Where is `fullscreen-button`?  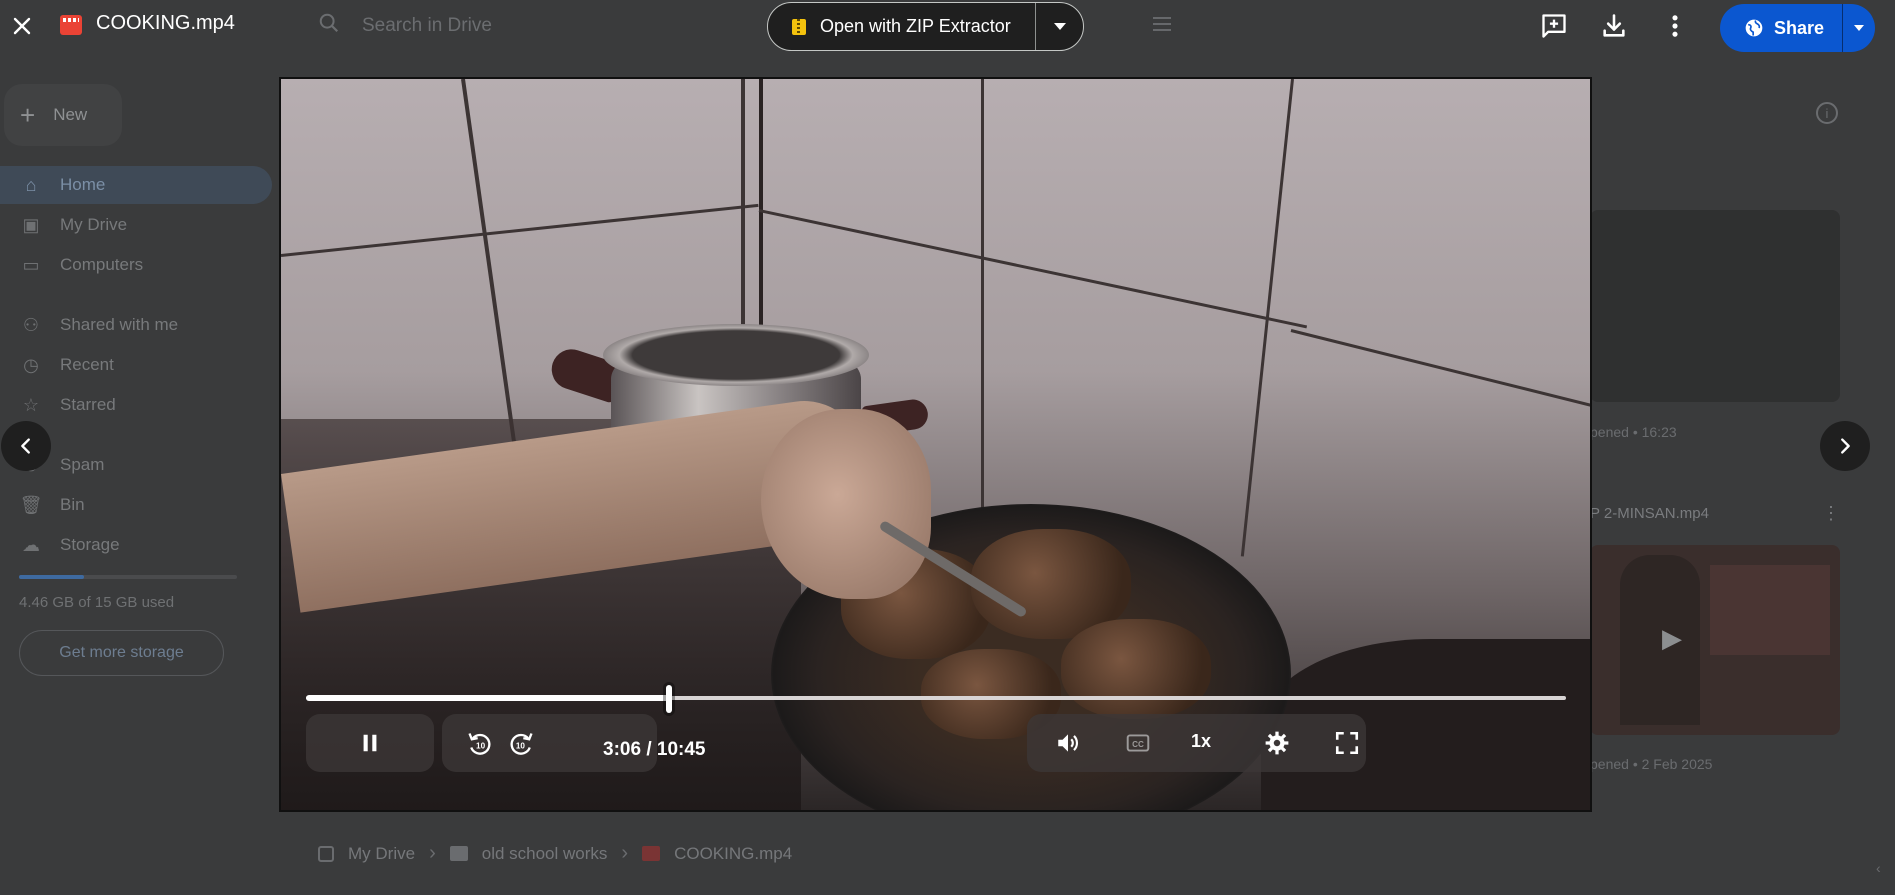 fullscreen-button is located at coordinates (1347, 743).